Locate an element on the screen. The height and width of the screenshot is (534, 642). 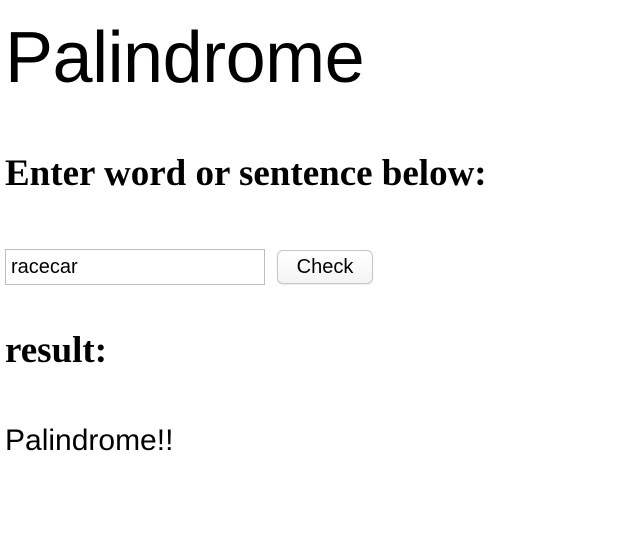
instruction-heading: Enter word or sentence below: is located at coordinates (246, 173).